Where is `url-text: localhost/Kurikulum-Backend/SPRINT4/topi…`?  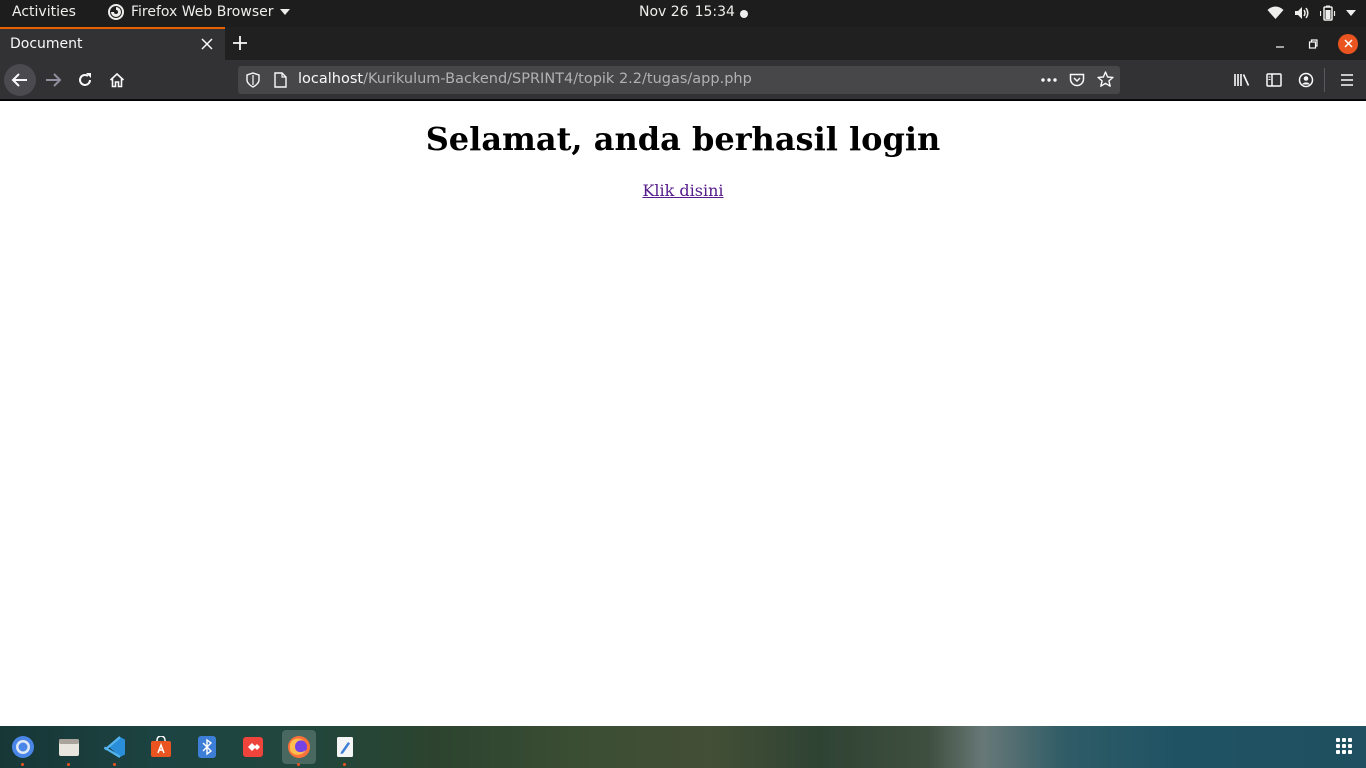 url-text: localhost/Kurikulum-Backend/SPRINT4/topi… is located at coordinates (525, 79).